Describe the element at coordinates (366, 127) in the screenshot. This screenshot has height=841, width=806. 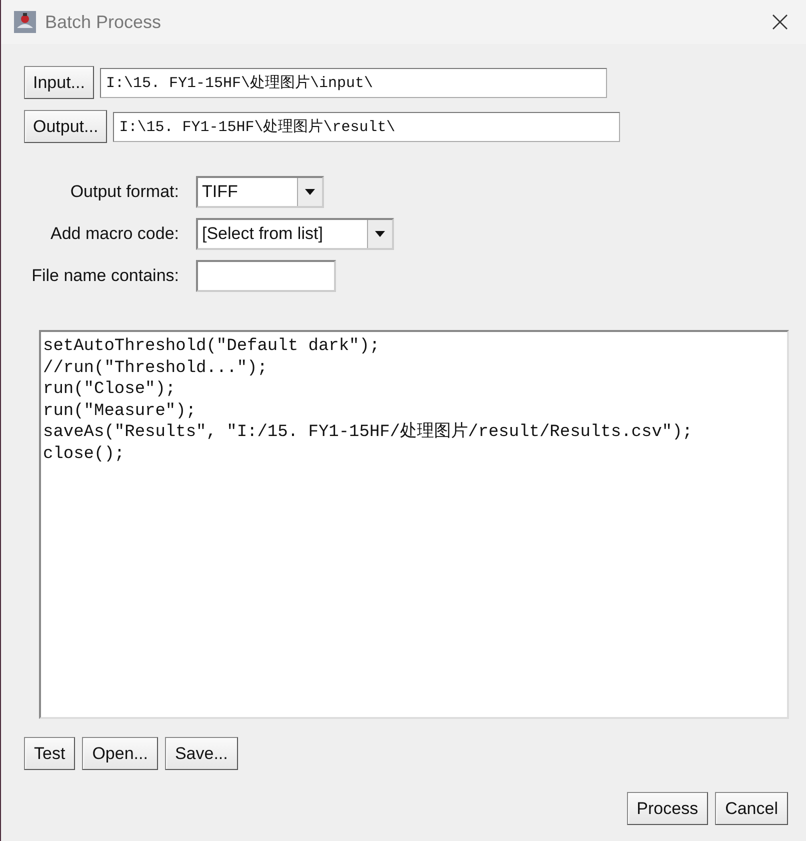
I see `output-path-field: I:\15. FY1-15HF\处理图片\result\` at that location.